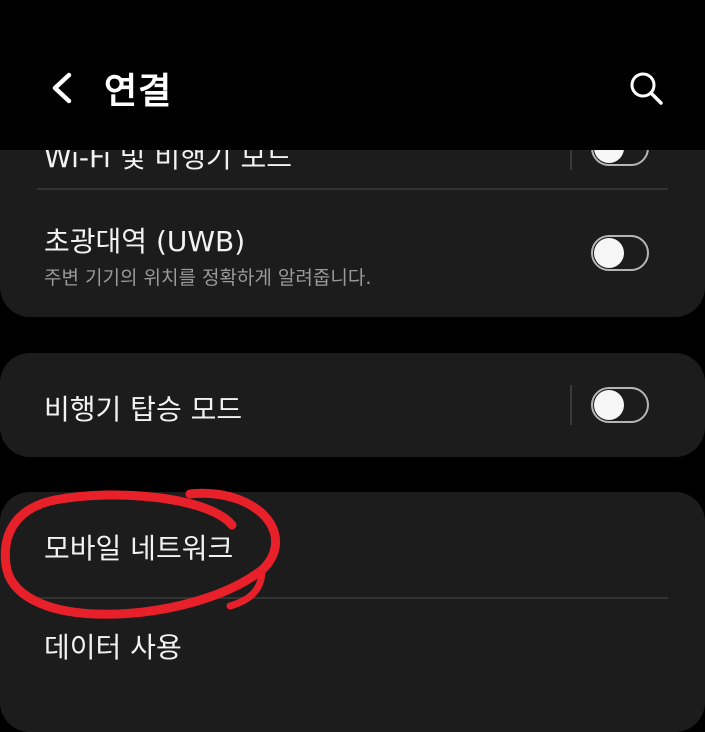 The height and width of the screenshot is (732, 705). Describe the element at coordinates (571, 405) in the screenshot. I see `item-divider` at that location.